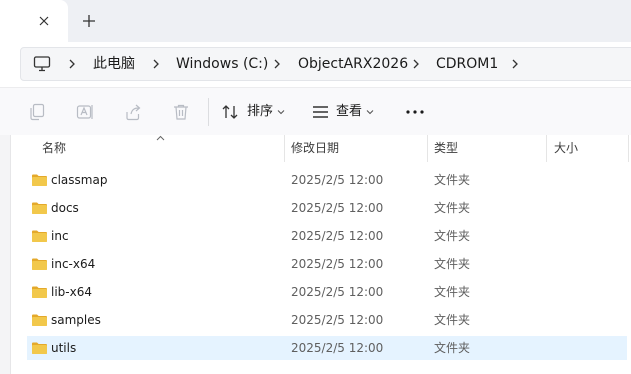 The width and height of the screenshot is (631, 374). I want to click on file-row: inc-x64 2025/2/5 12:00 文件夹, so click(327, 264).